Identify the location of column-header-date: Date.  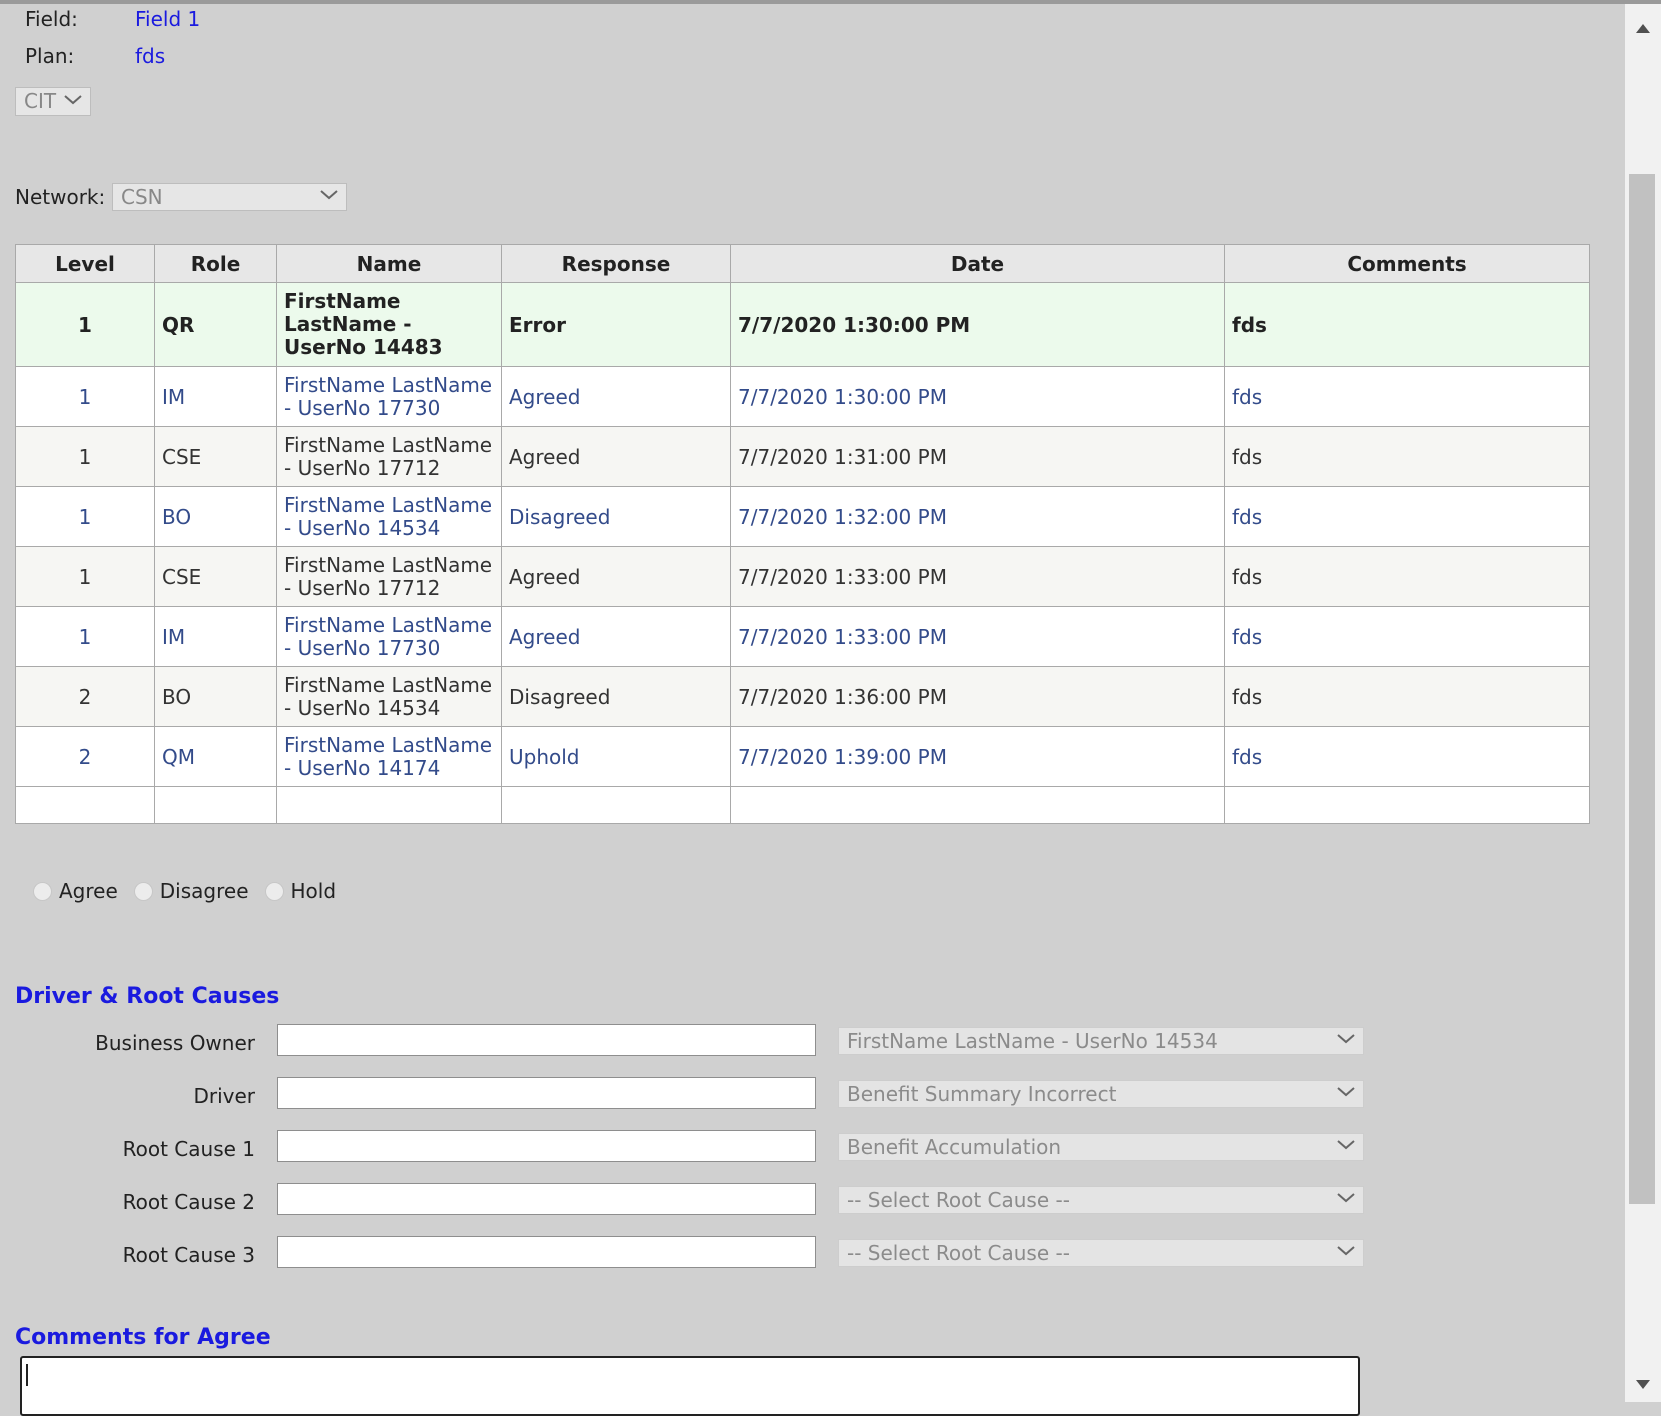
(977, 263).